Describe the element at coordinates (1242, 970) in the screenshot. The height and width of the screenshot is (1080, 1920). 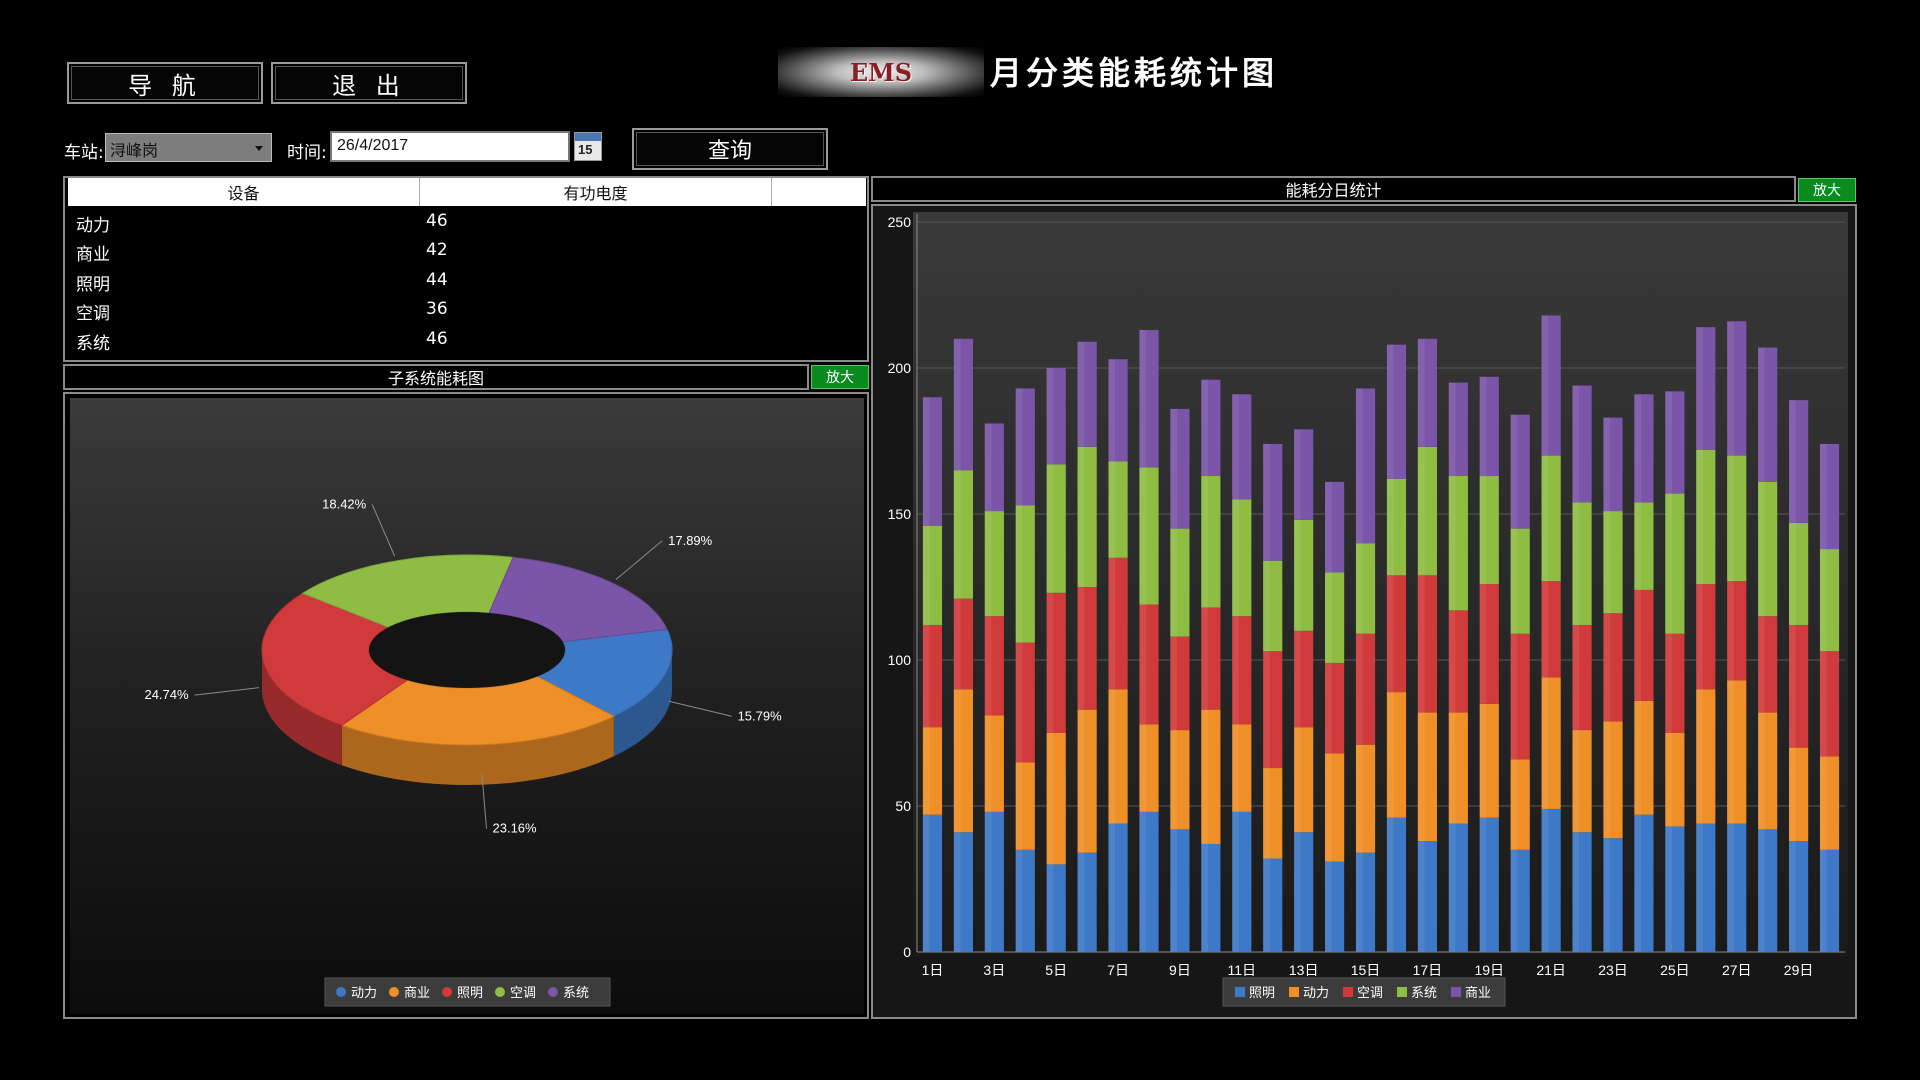
I see `x-tick-label: 11日` at that location.